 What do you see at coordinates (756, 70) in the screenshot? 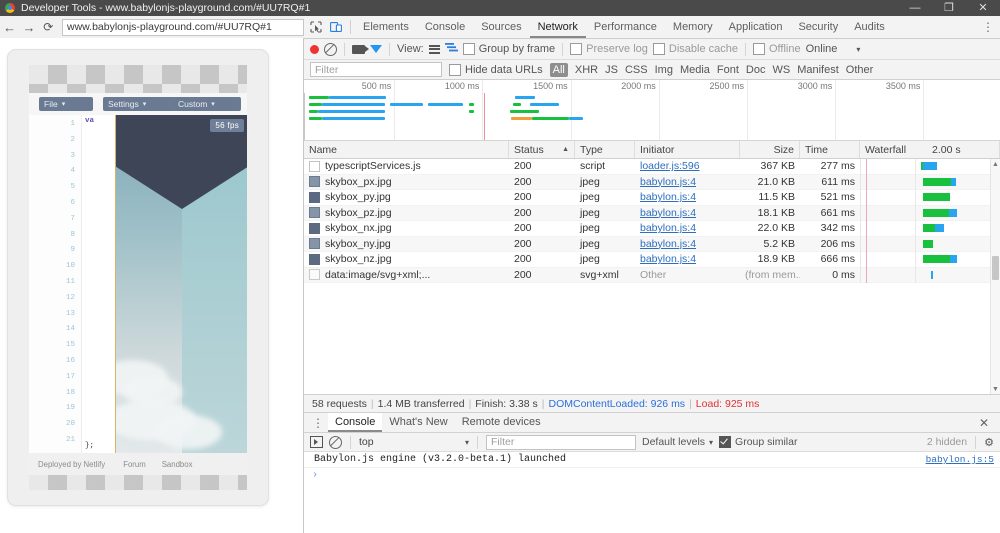
I see `filter-type-doc: Doc` at bounding box center [756, 70].